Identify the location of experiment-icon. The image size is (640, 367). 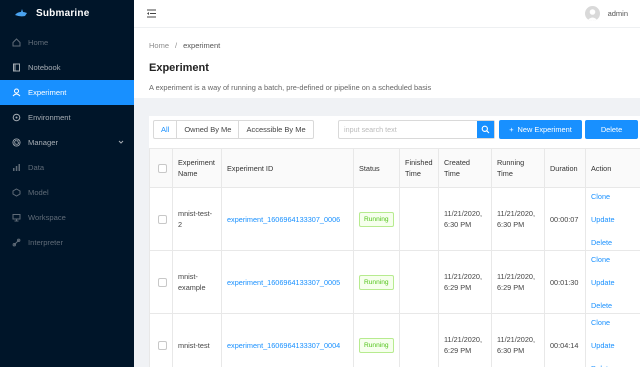
(16, 92).